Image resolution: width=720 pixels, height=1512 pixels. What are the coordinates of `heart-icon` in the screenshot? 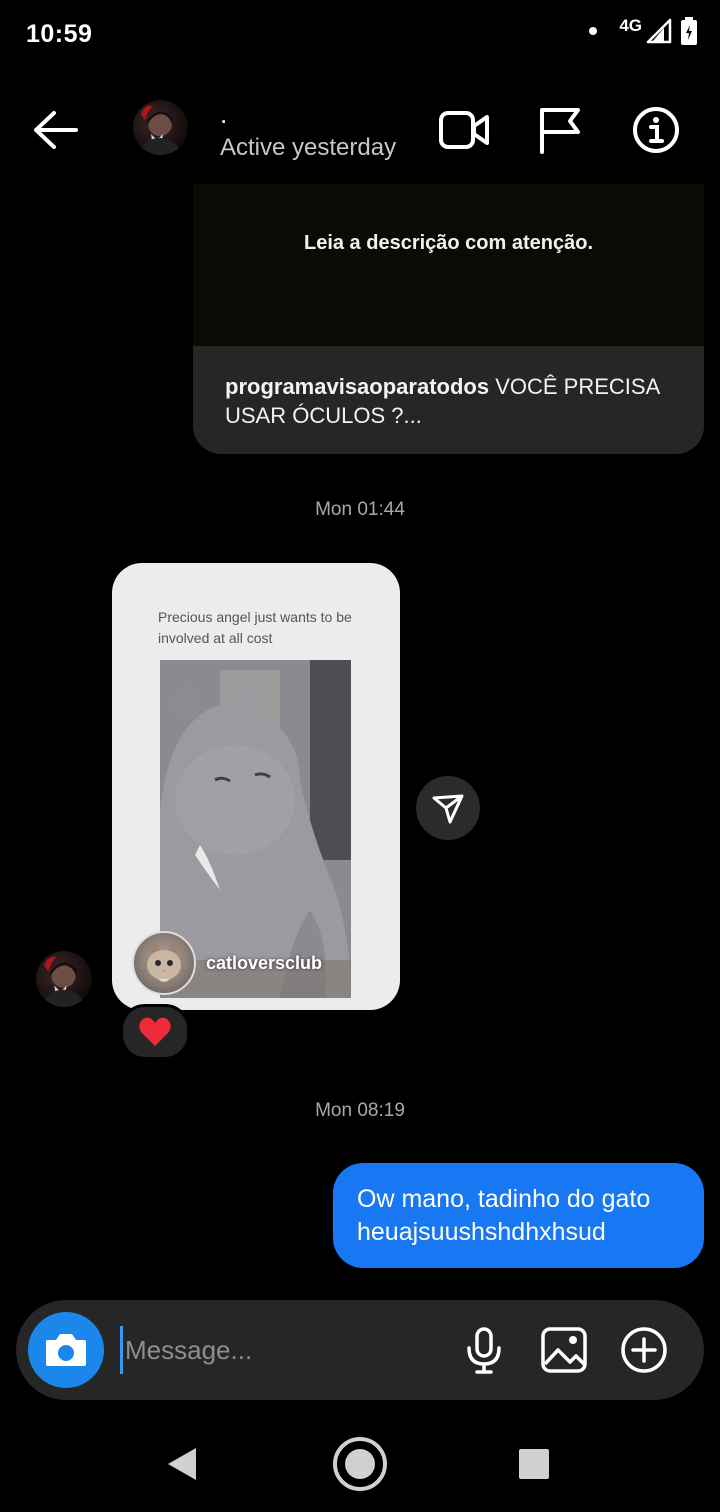 It's located at (155, 1031).